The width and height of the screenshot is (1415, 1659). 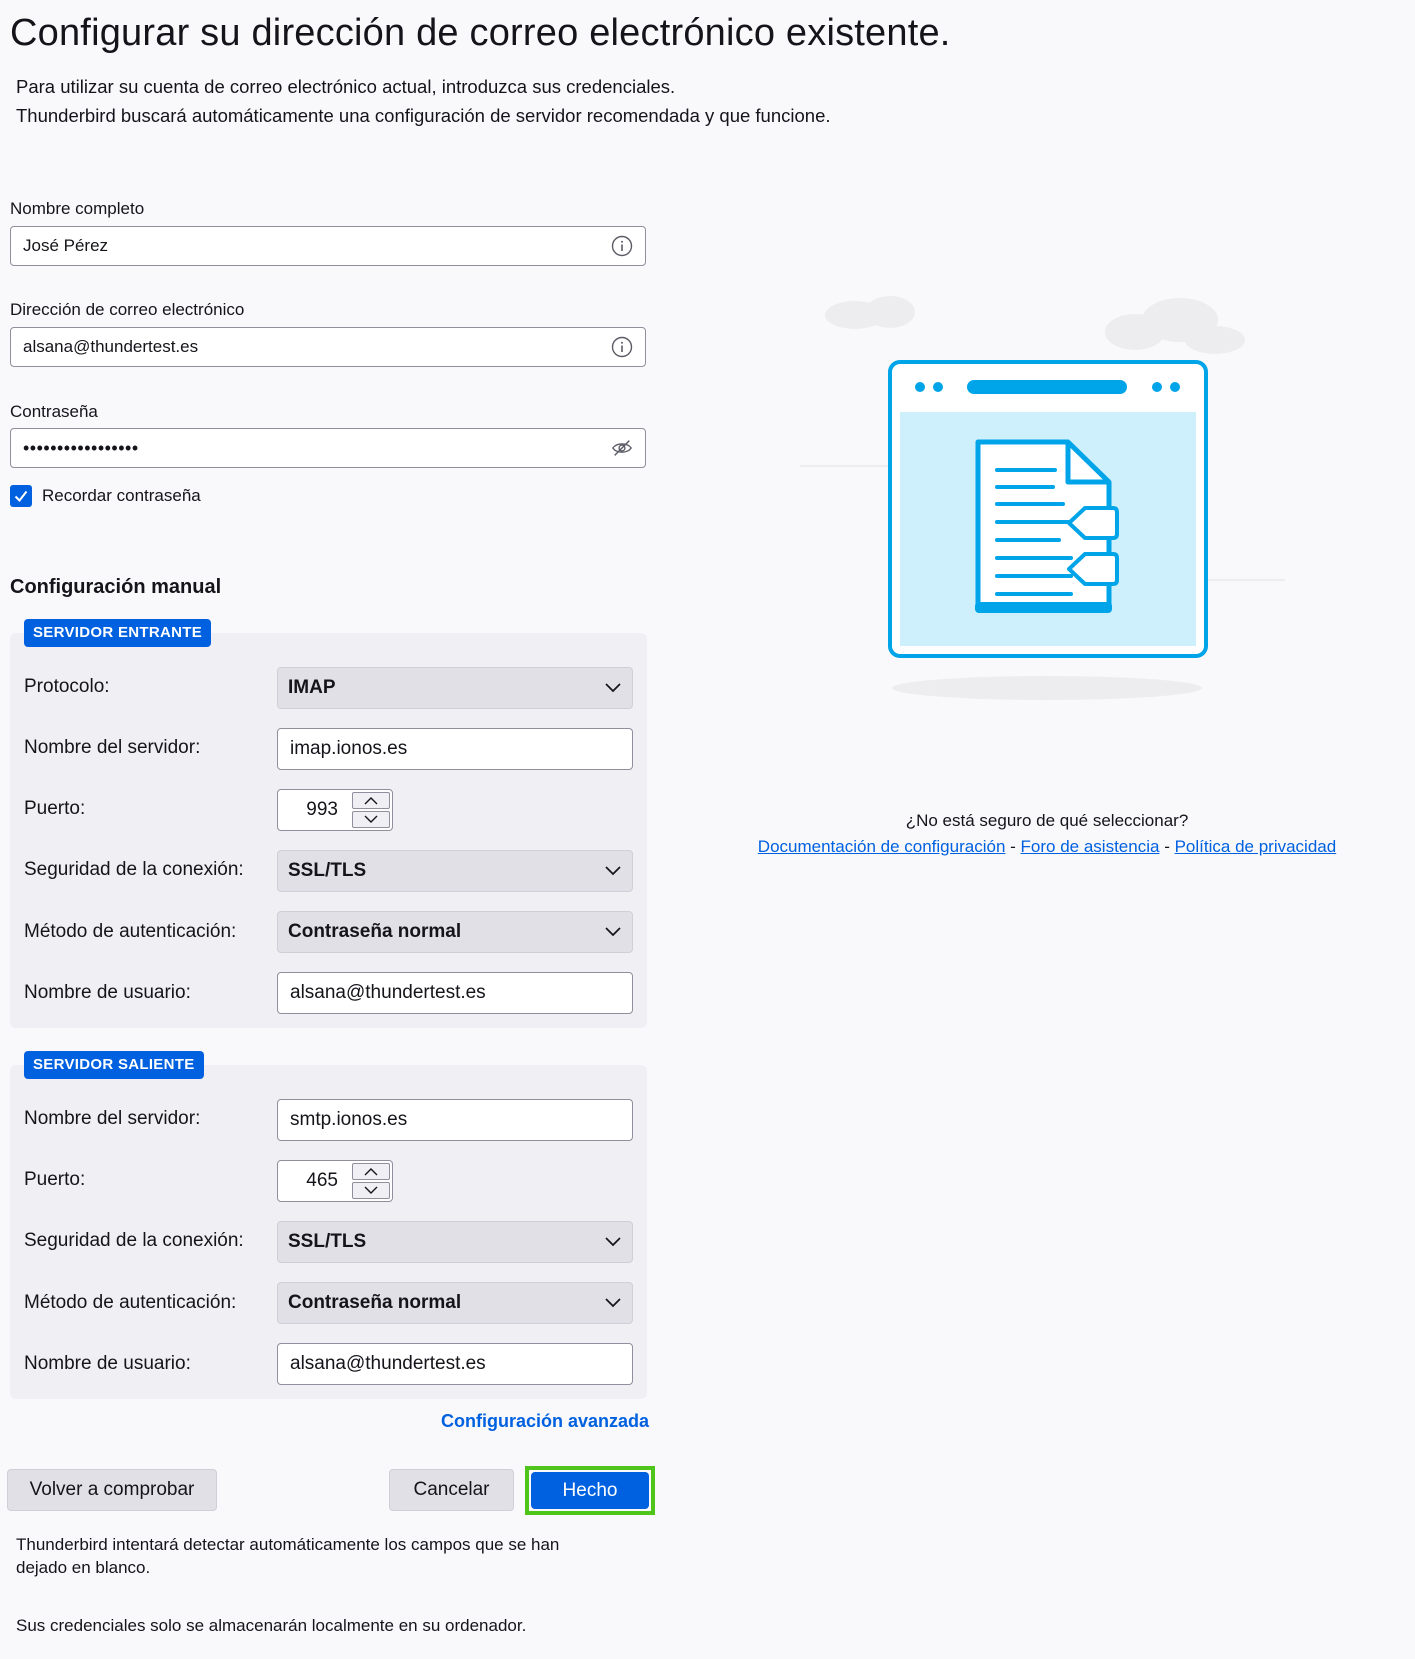 What do you see at coordinates (134, 1240) in the screenshot?
I see `outgoing-security-label: Seguridad de la conexión:` at bounding box center [134, 1240].